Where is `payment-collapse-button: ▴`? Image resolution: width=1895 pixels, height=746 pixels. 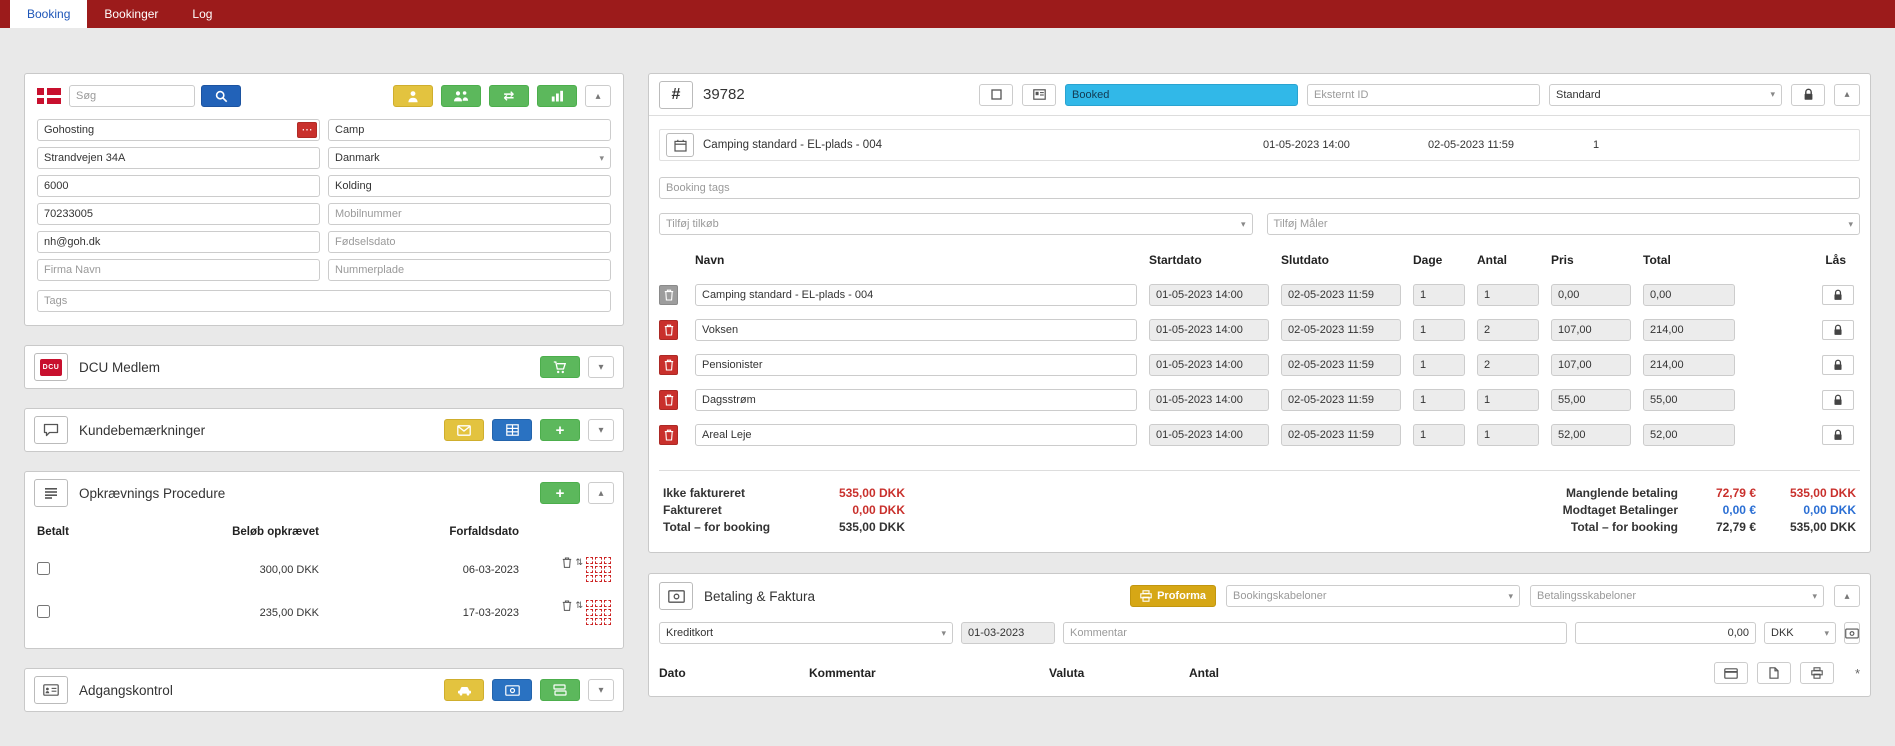
payment-collapse-button: ▴ is located at coordinates (1847, 596).